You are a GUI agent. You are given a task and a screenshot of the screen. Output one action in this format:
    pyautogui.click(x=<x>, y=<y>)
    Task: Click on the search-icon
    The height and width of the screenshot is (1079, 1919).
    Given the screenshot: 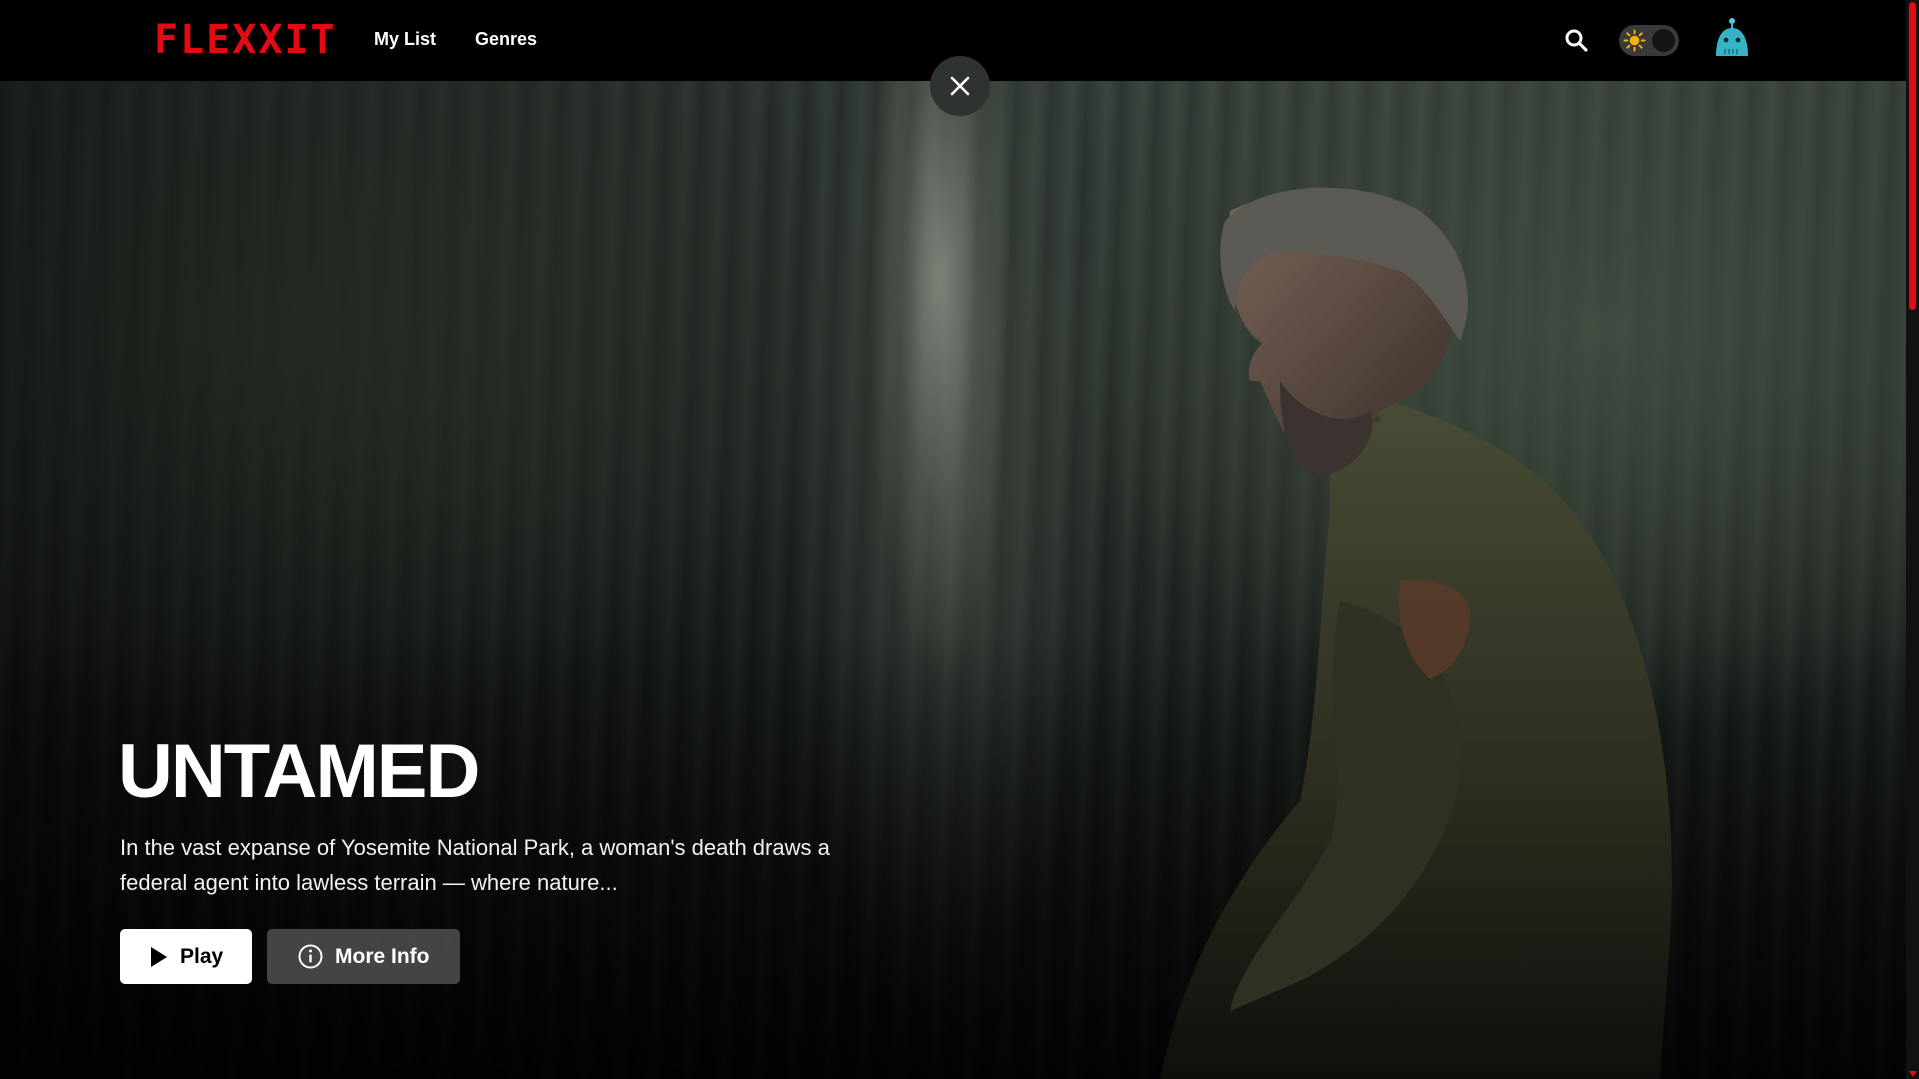 What is the action you would take?
    pyautogui.click(x=1576, y=40)
    